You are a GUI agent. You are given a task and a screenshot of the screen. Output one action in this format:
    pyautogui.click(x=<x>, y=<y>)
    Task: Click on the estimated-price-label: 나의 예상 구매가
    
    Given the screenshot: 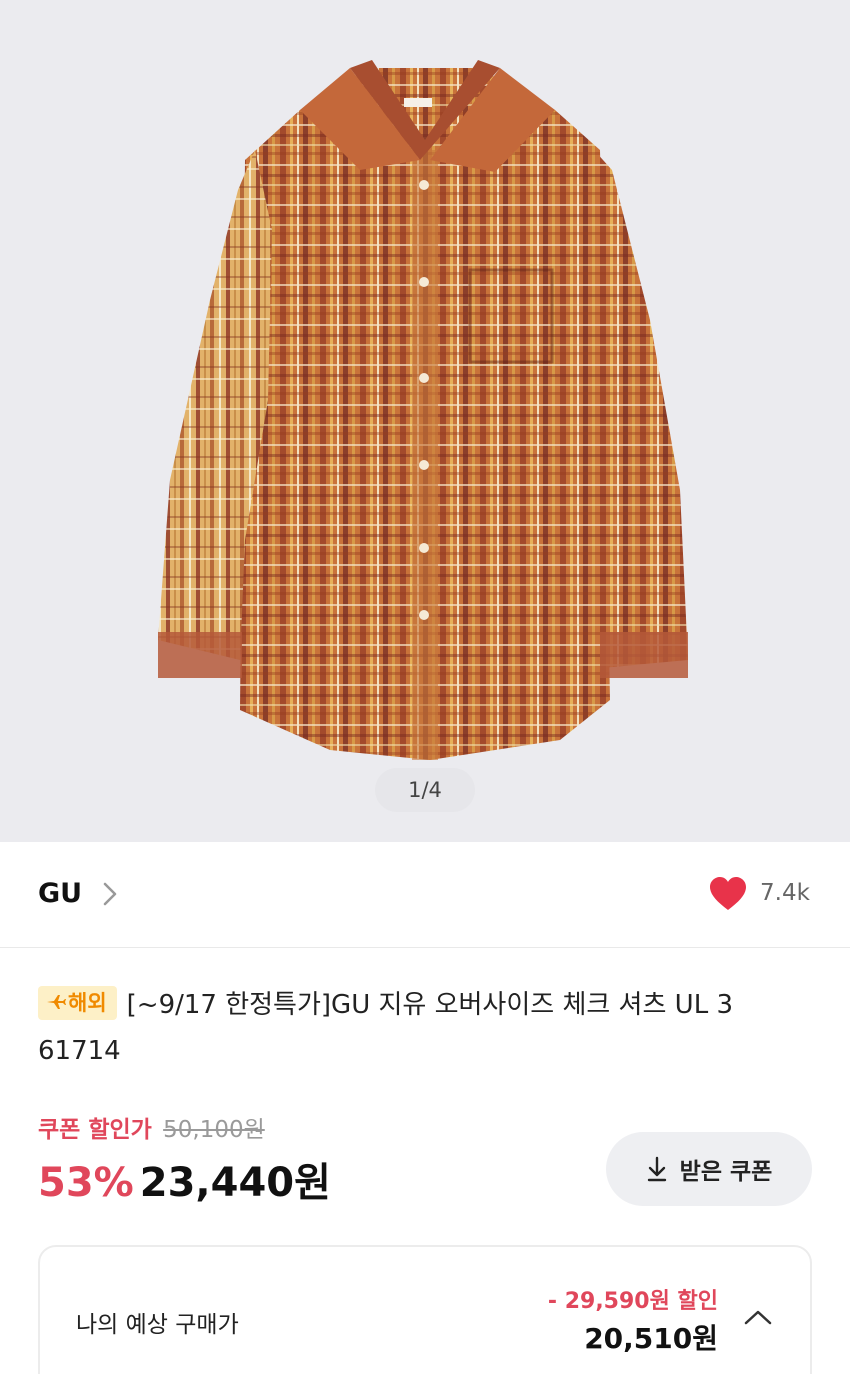 What is the action you would take?
    pyautogui.click(x=157, y=1325)
    